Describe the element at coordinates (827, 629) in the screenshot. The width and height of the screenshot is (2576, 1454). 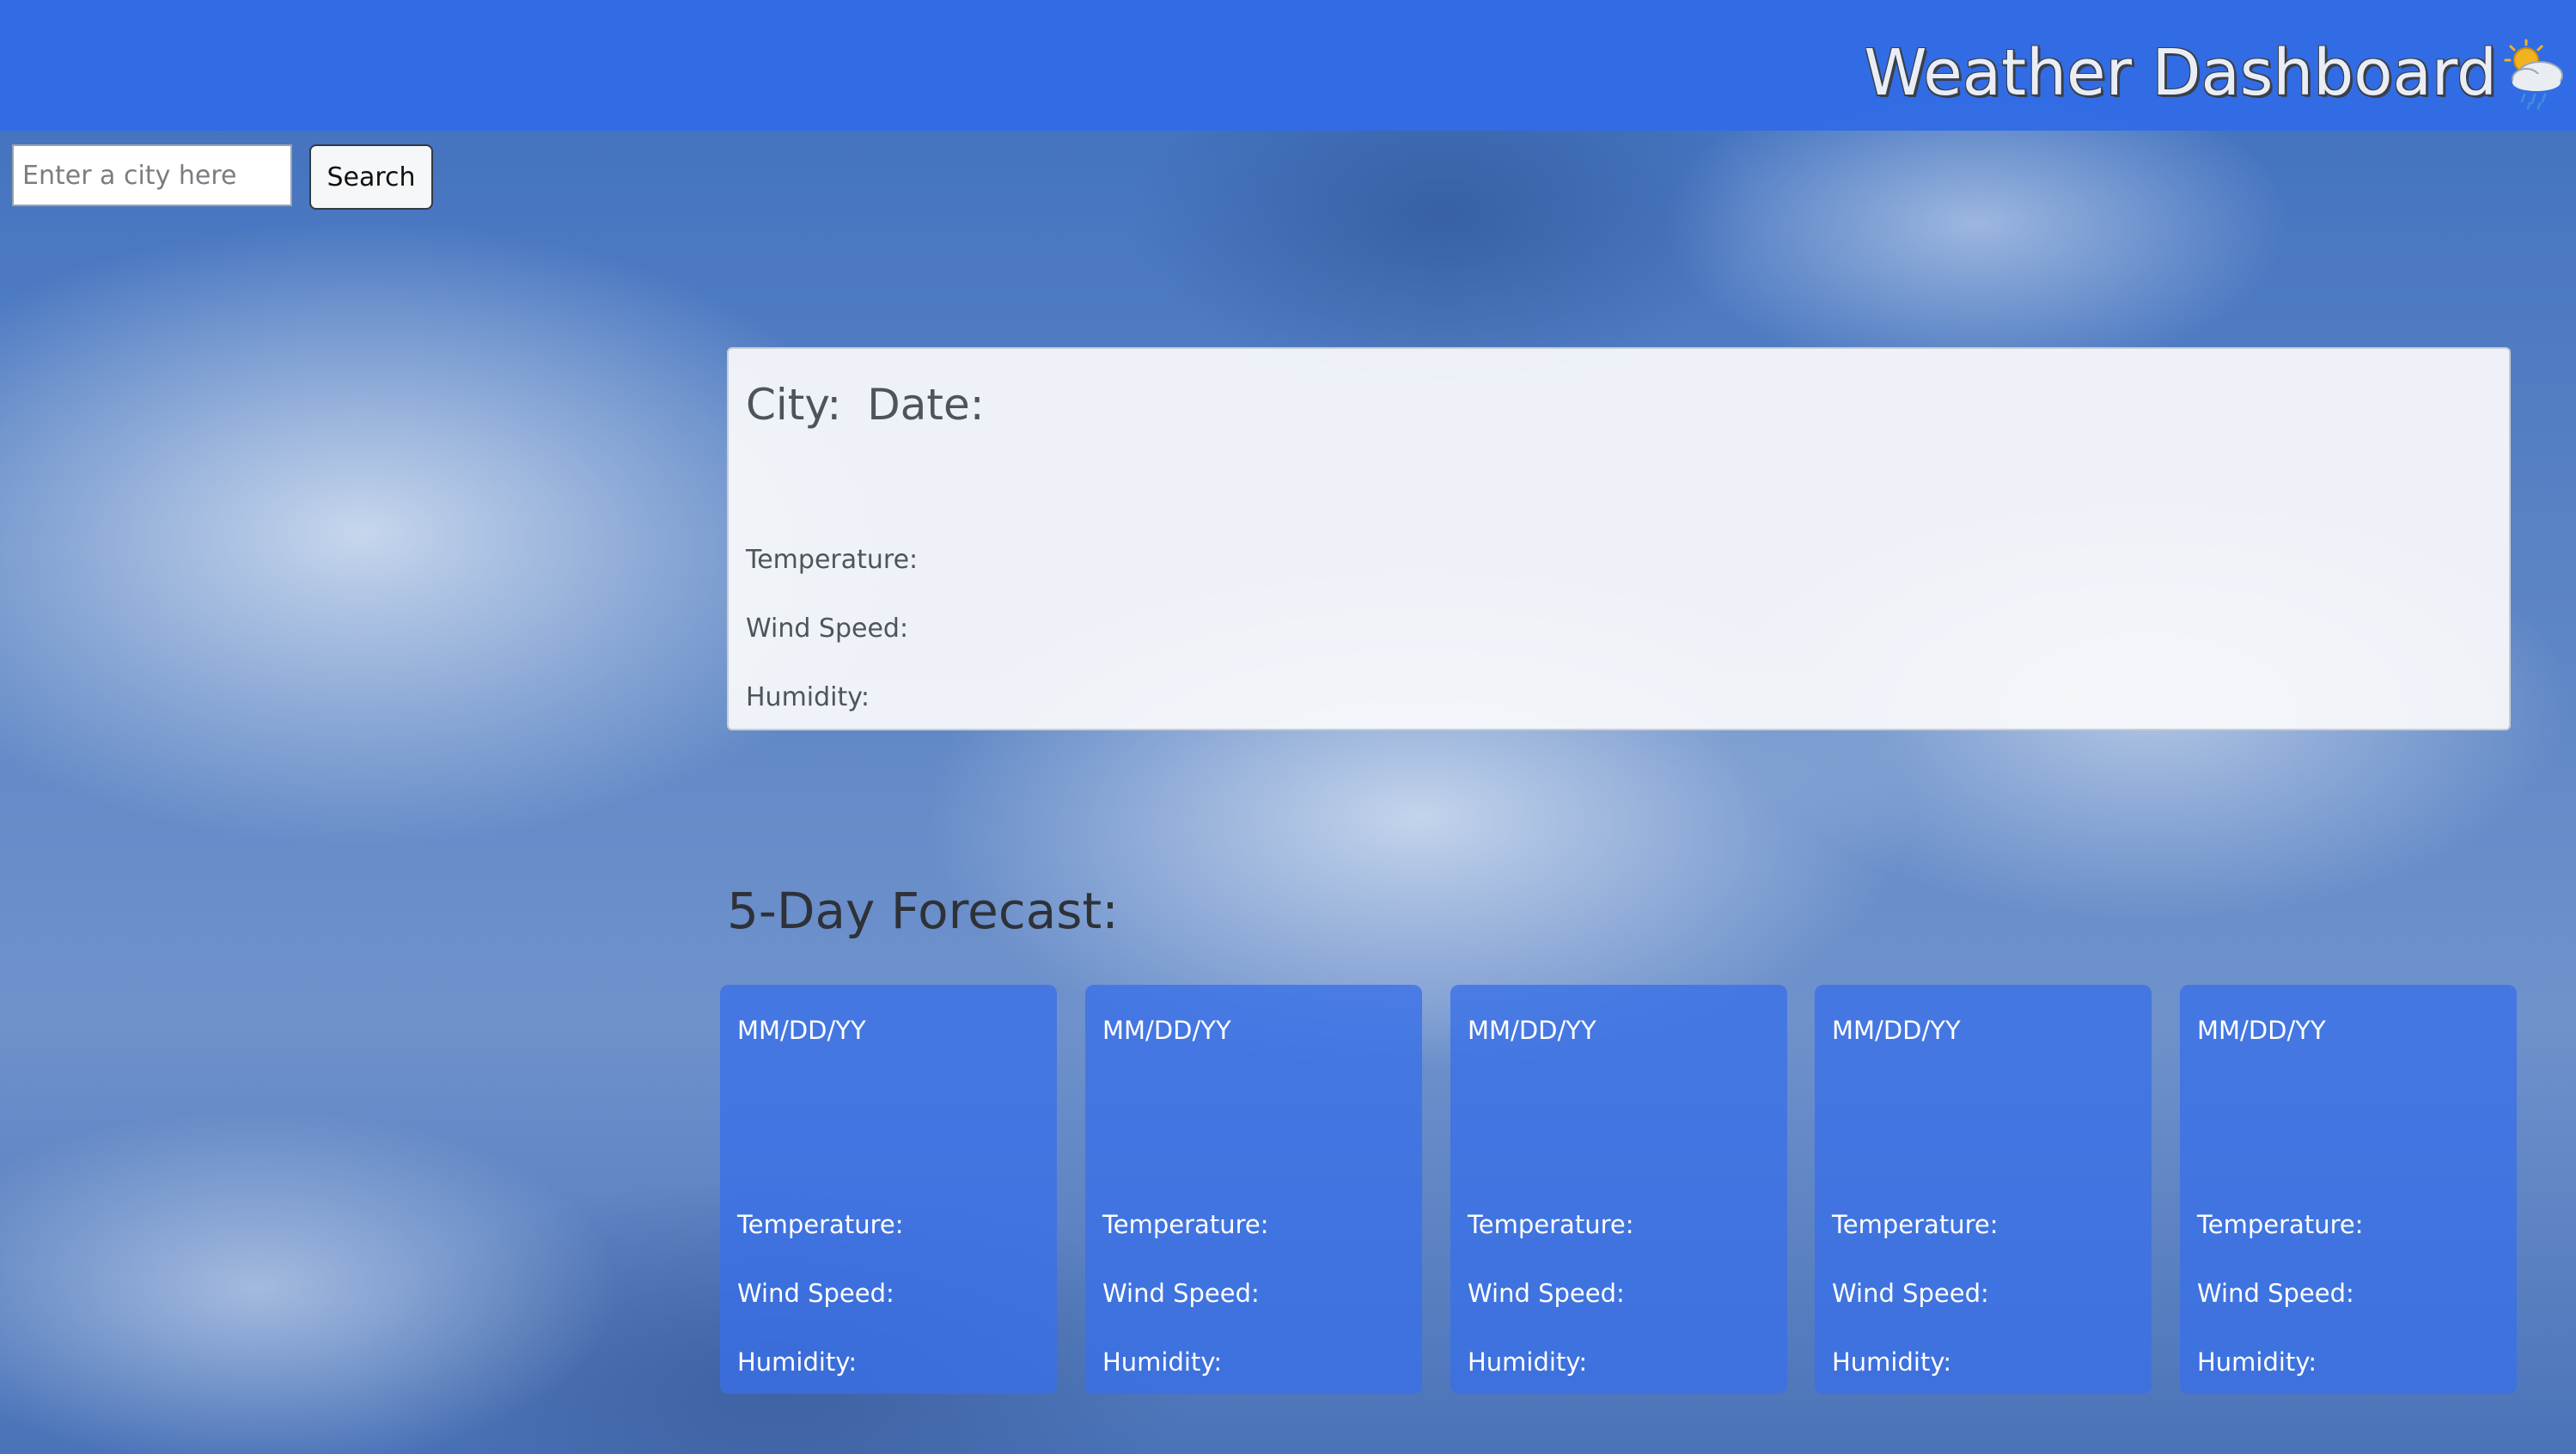
I see `current-wind-speed: Wind Speed:` at that location.